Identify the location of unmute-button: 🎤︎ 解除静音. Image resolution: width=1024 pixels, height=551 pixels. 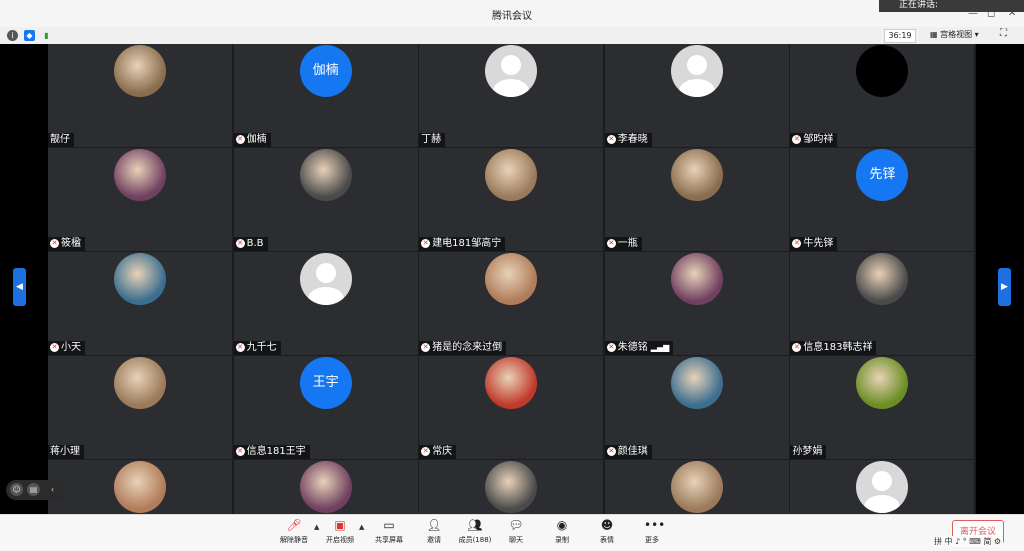
(294, 531).